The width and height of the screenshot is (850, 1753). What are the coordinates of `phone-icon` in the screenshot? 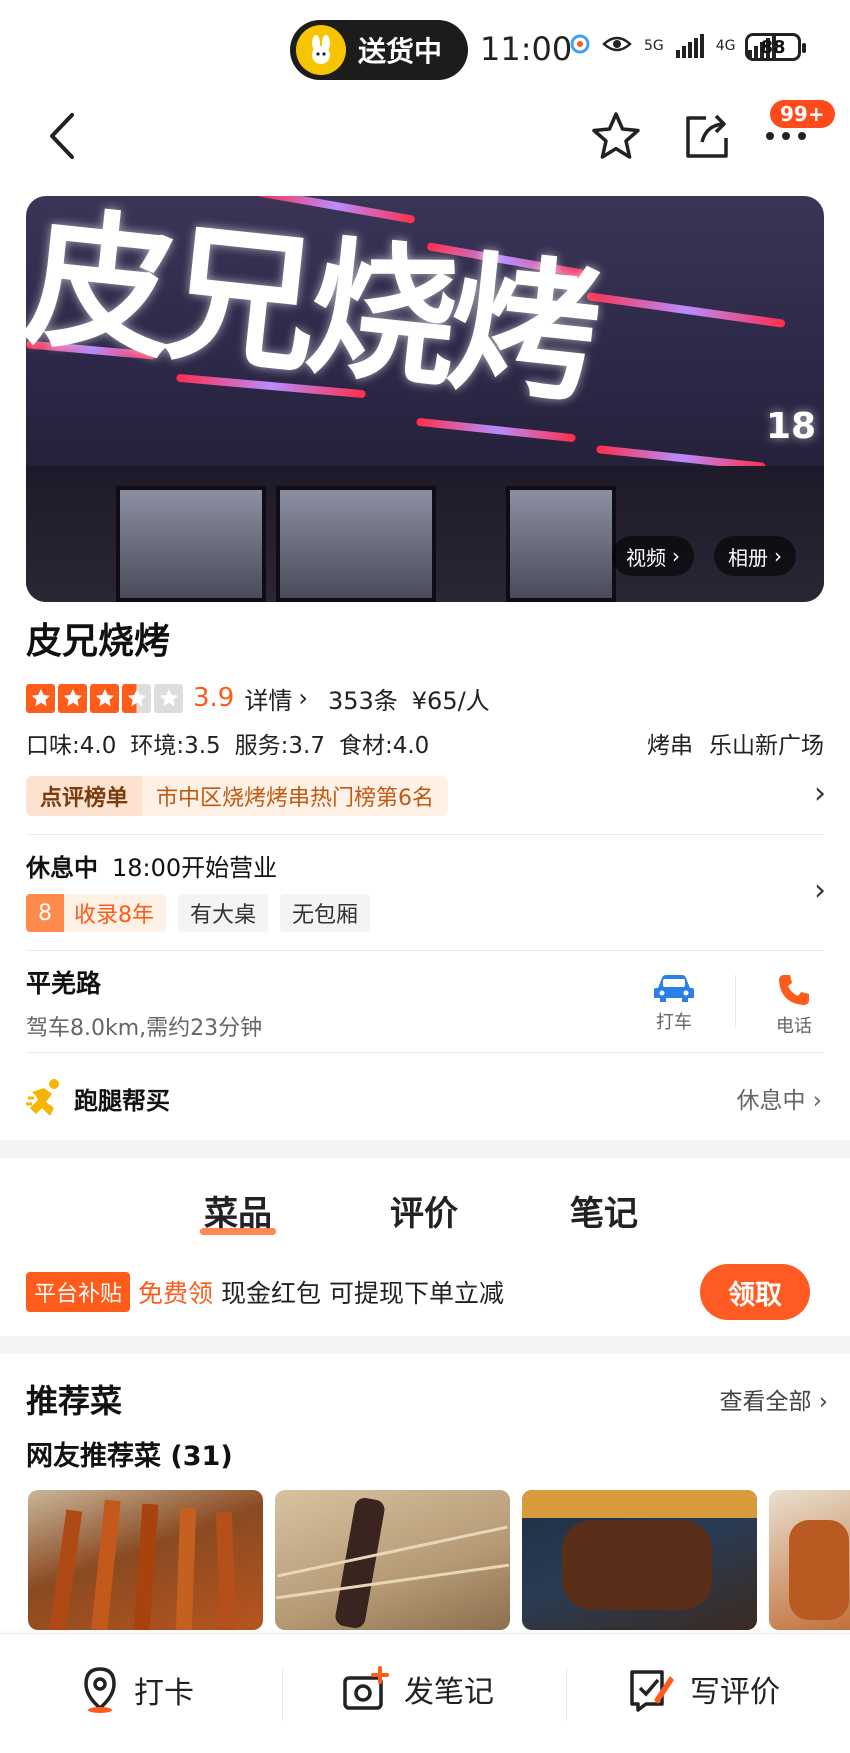 It's located at (794, 990).